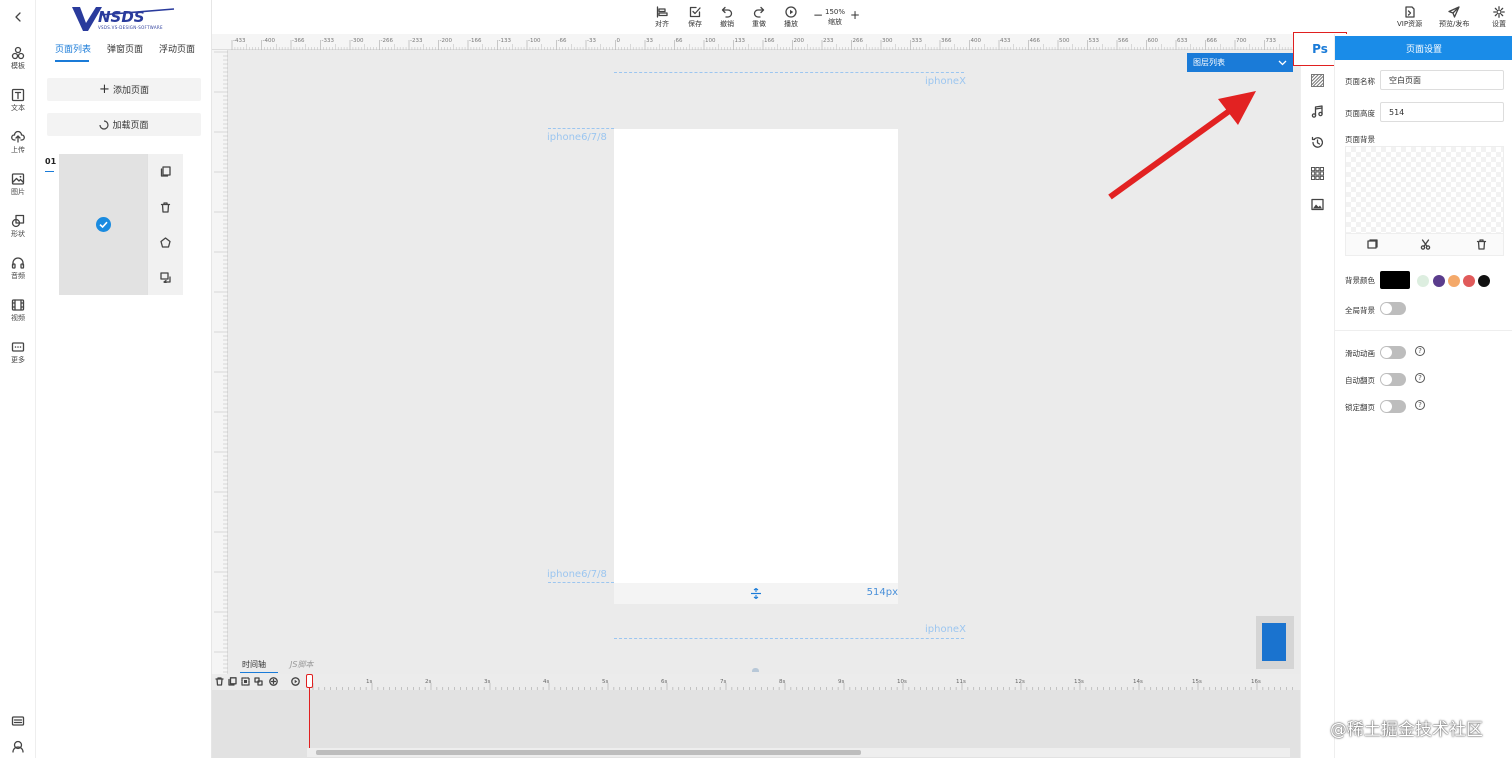  What do you see at coordinates (799, 41) in the screenshot?
I see `ruler-tick-label: 200` at bounding box center [799, 41].